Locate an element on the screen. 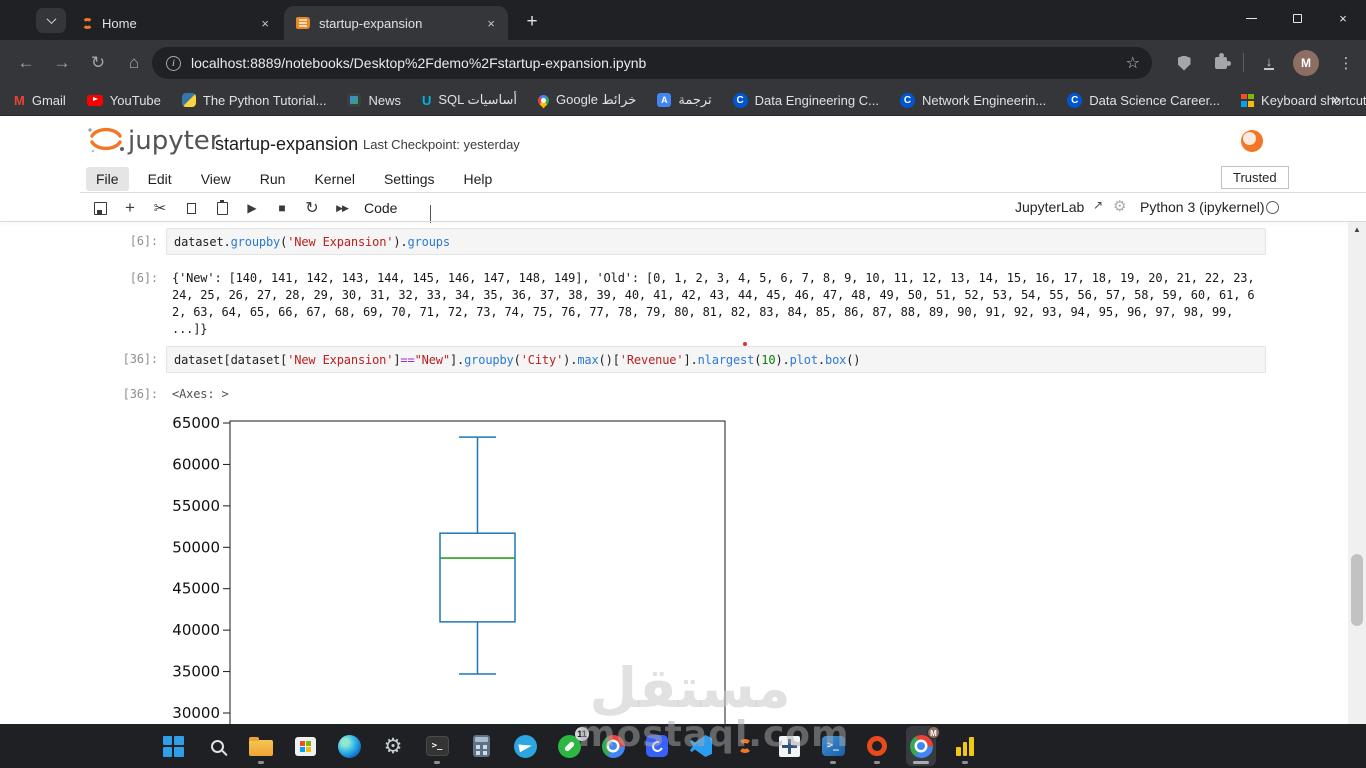 This screenshot has height=768, width=1366. add-cell-button: + is located at coordinates (130, 208).